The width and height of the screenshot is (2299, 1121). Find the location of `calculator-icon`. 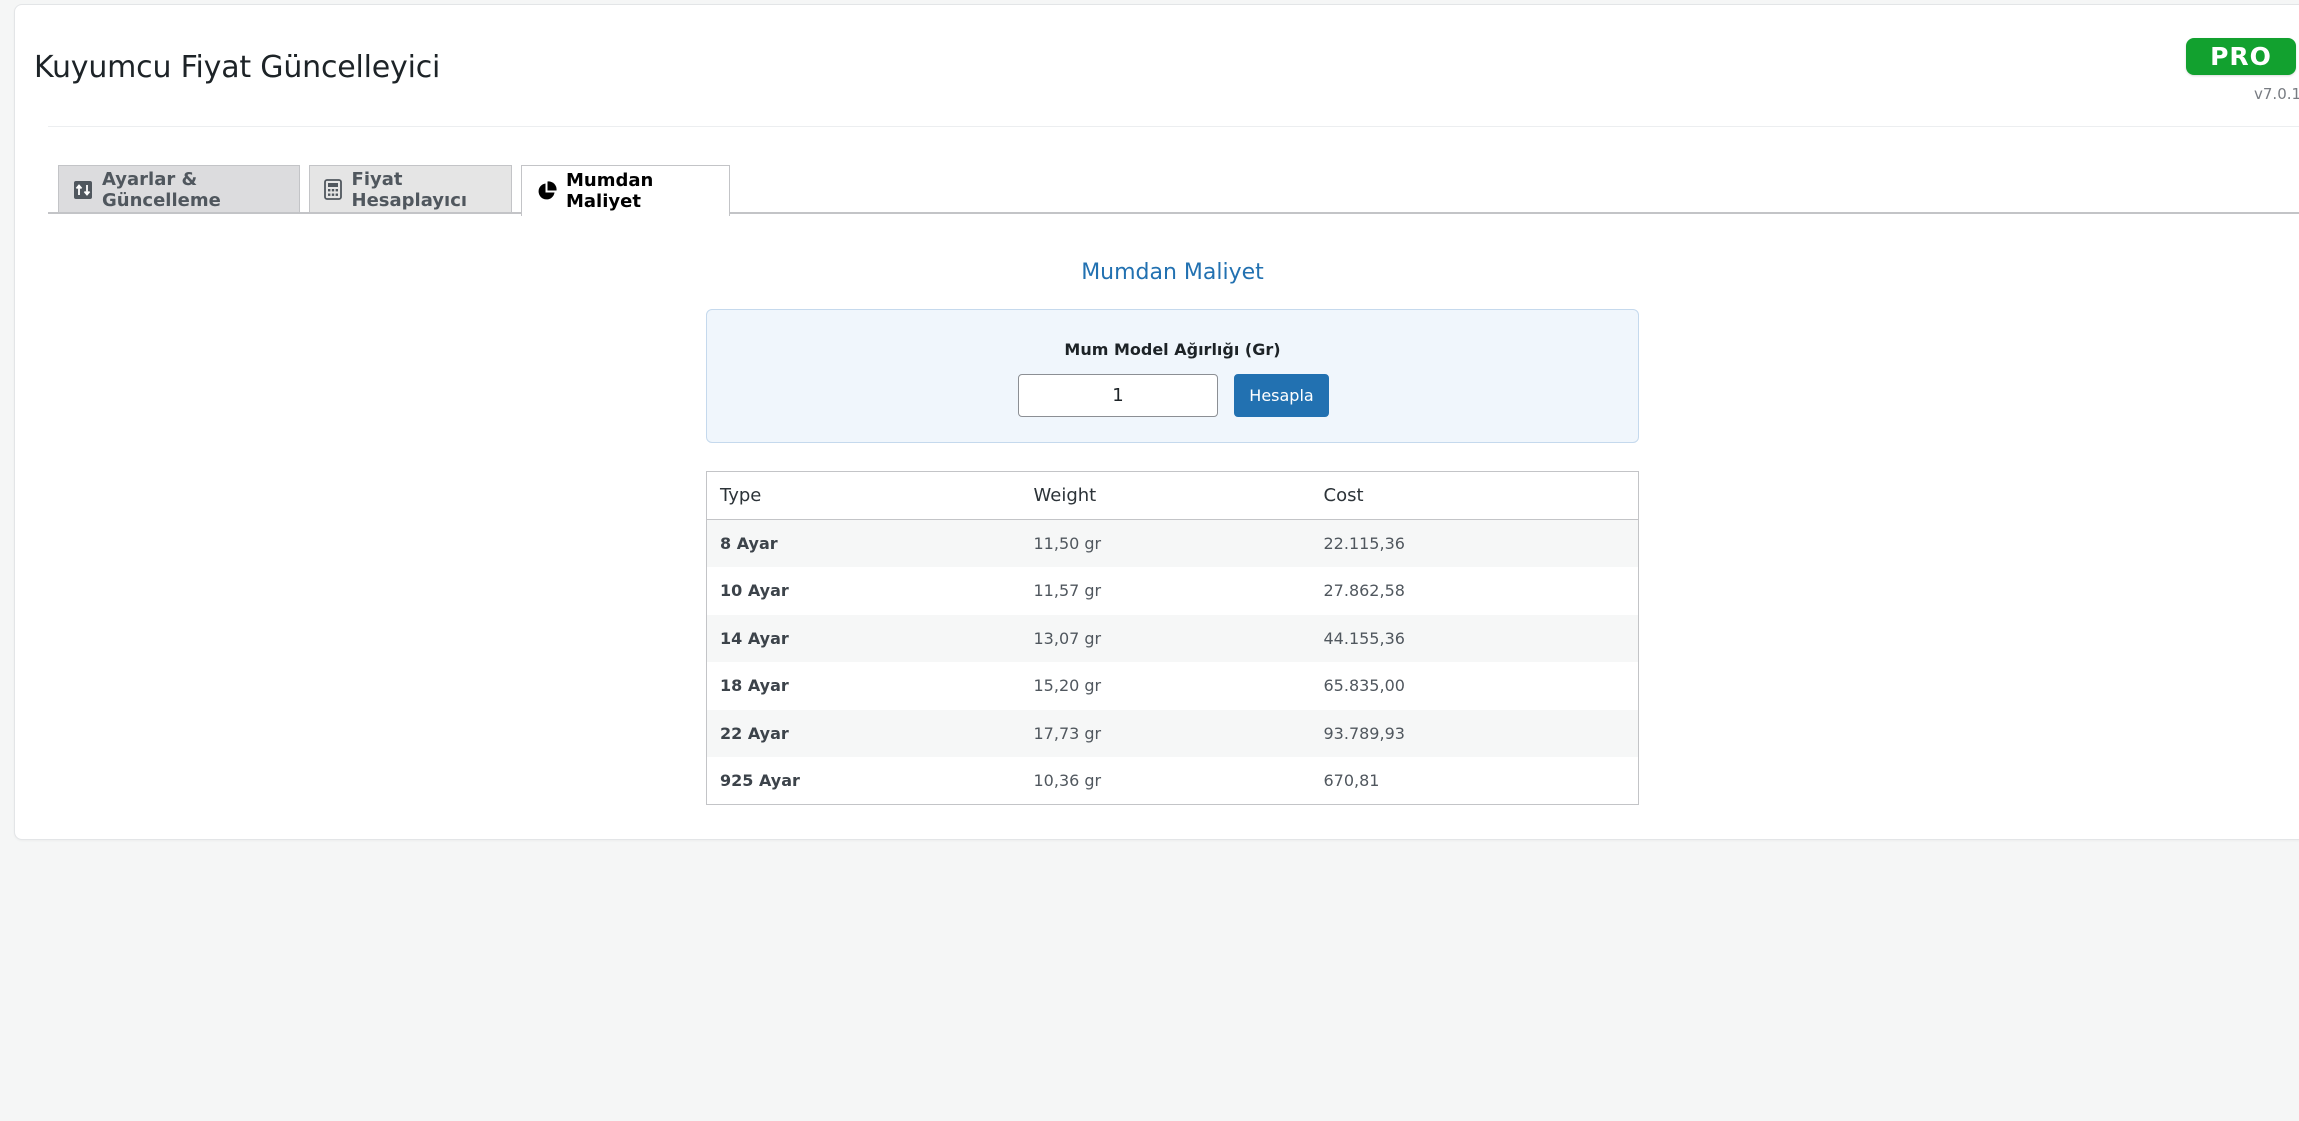

calculator-icon is located at coordinates (333, 190).